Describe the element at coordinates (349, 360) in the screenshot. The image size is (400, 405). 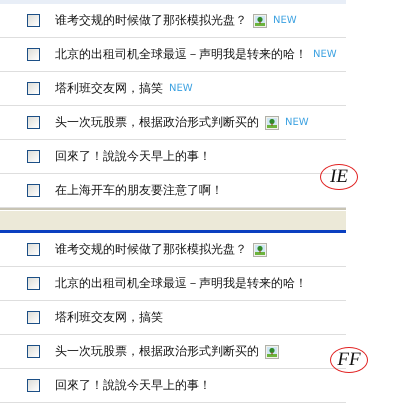
I see `browser-label: FF` at that location.